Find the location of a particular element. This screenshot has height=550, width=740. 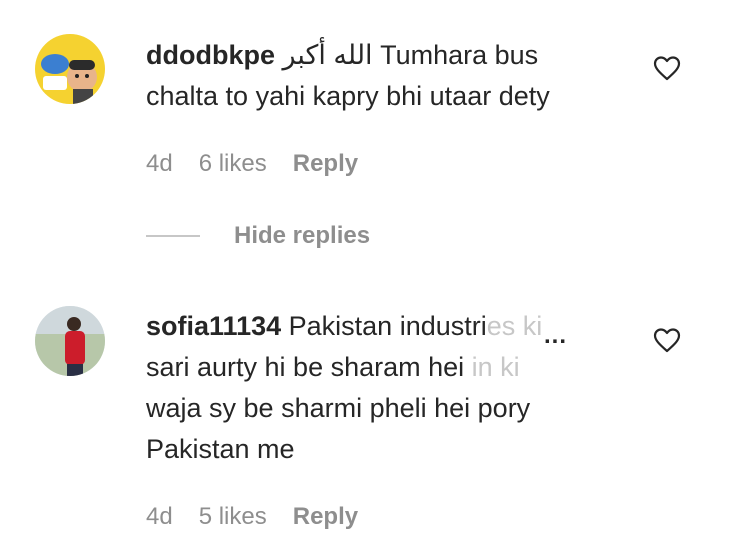

comment-meta: 4d 6 likes Reply is located at coordinates (252, 164).